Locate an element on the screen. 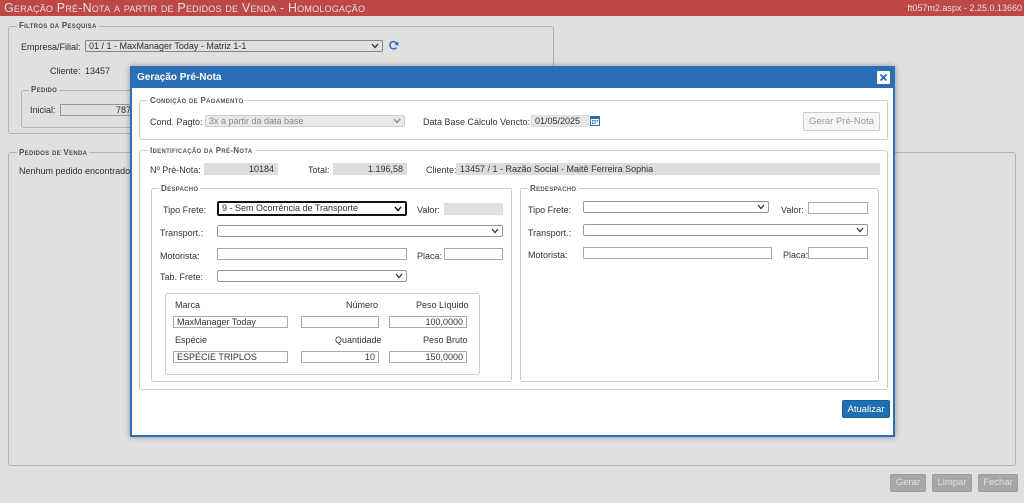 The height and width of the screenshot is (503, 1024). calendar-icon is located at coordinates (595, 120).